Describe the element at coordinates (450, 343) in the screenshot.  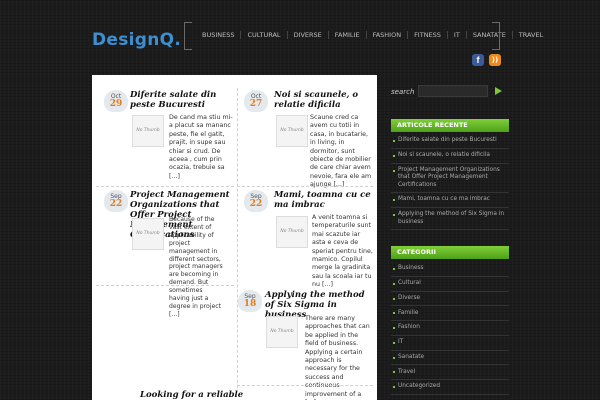
I see `category-link: IT` at that location.